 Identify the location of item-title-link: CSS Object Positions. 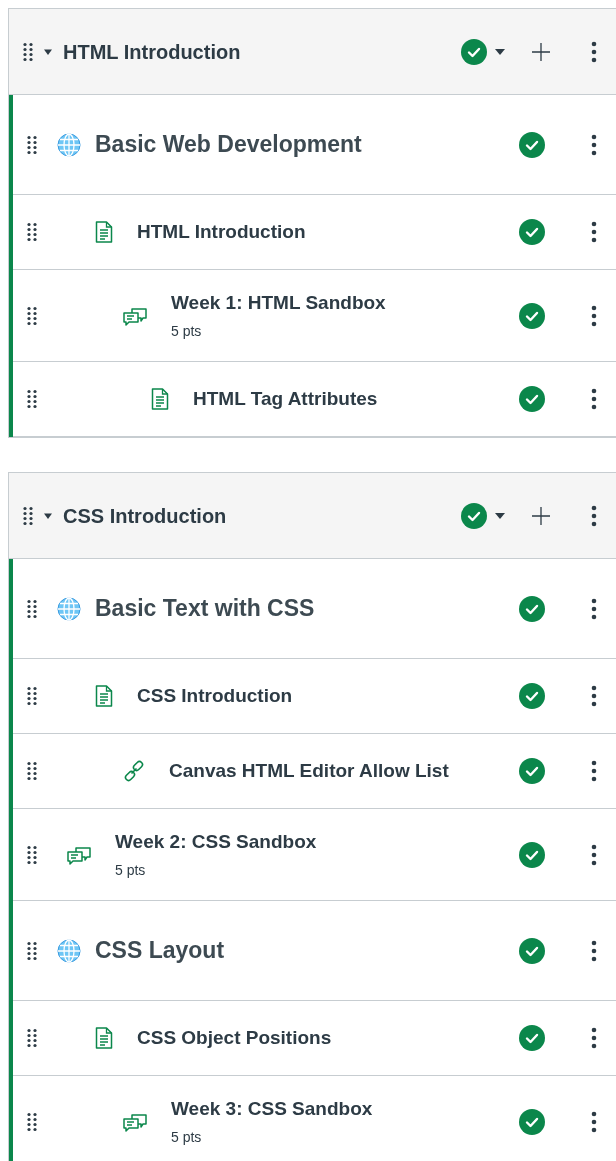
(234, 1038).